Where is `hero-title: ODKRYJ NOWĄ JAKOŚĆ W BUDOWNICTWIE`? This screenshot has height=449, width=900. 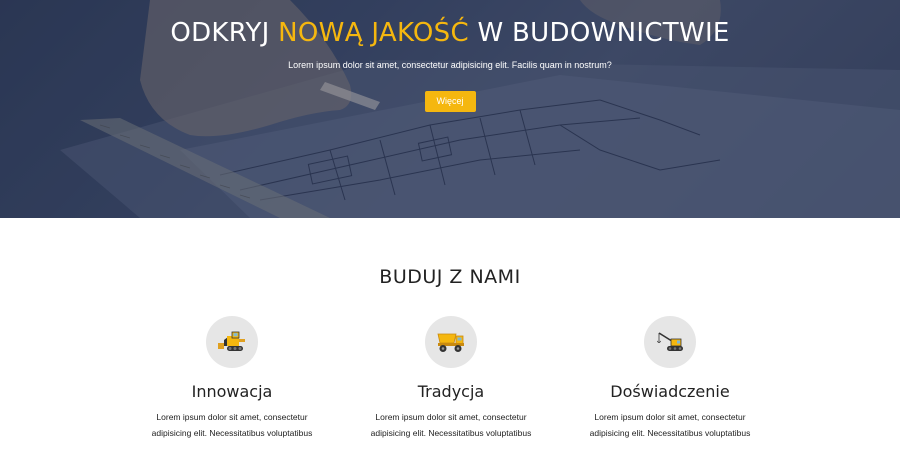
hero-title: ODKRYJ NOWĄ JAKOŚĆ W BUDOWNICTWIE is located at coordinates (450, 33).